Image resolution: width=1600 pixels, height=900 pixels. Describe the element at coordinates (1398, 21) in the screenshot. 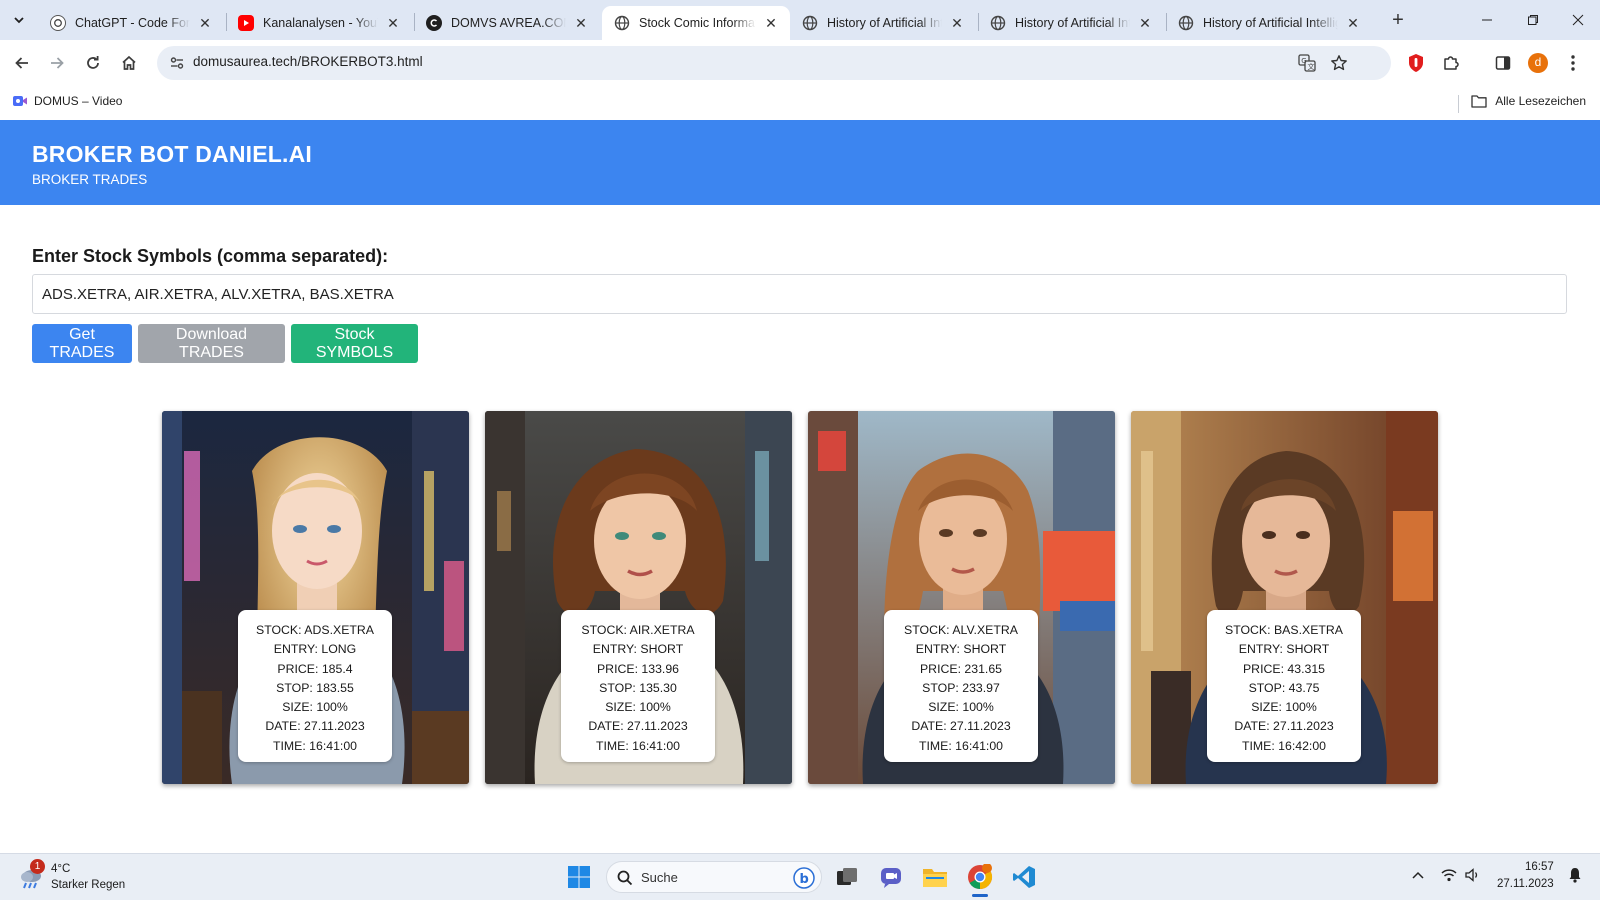

I see `new-tab-plus-icon: +` at that location.